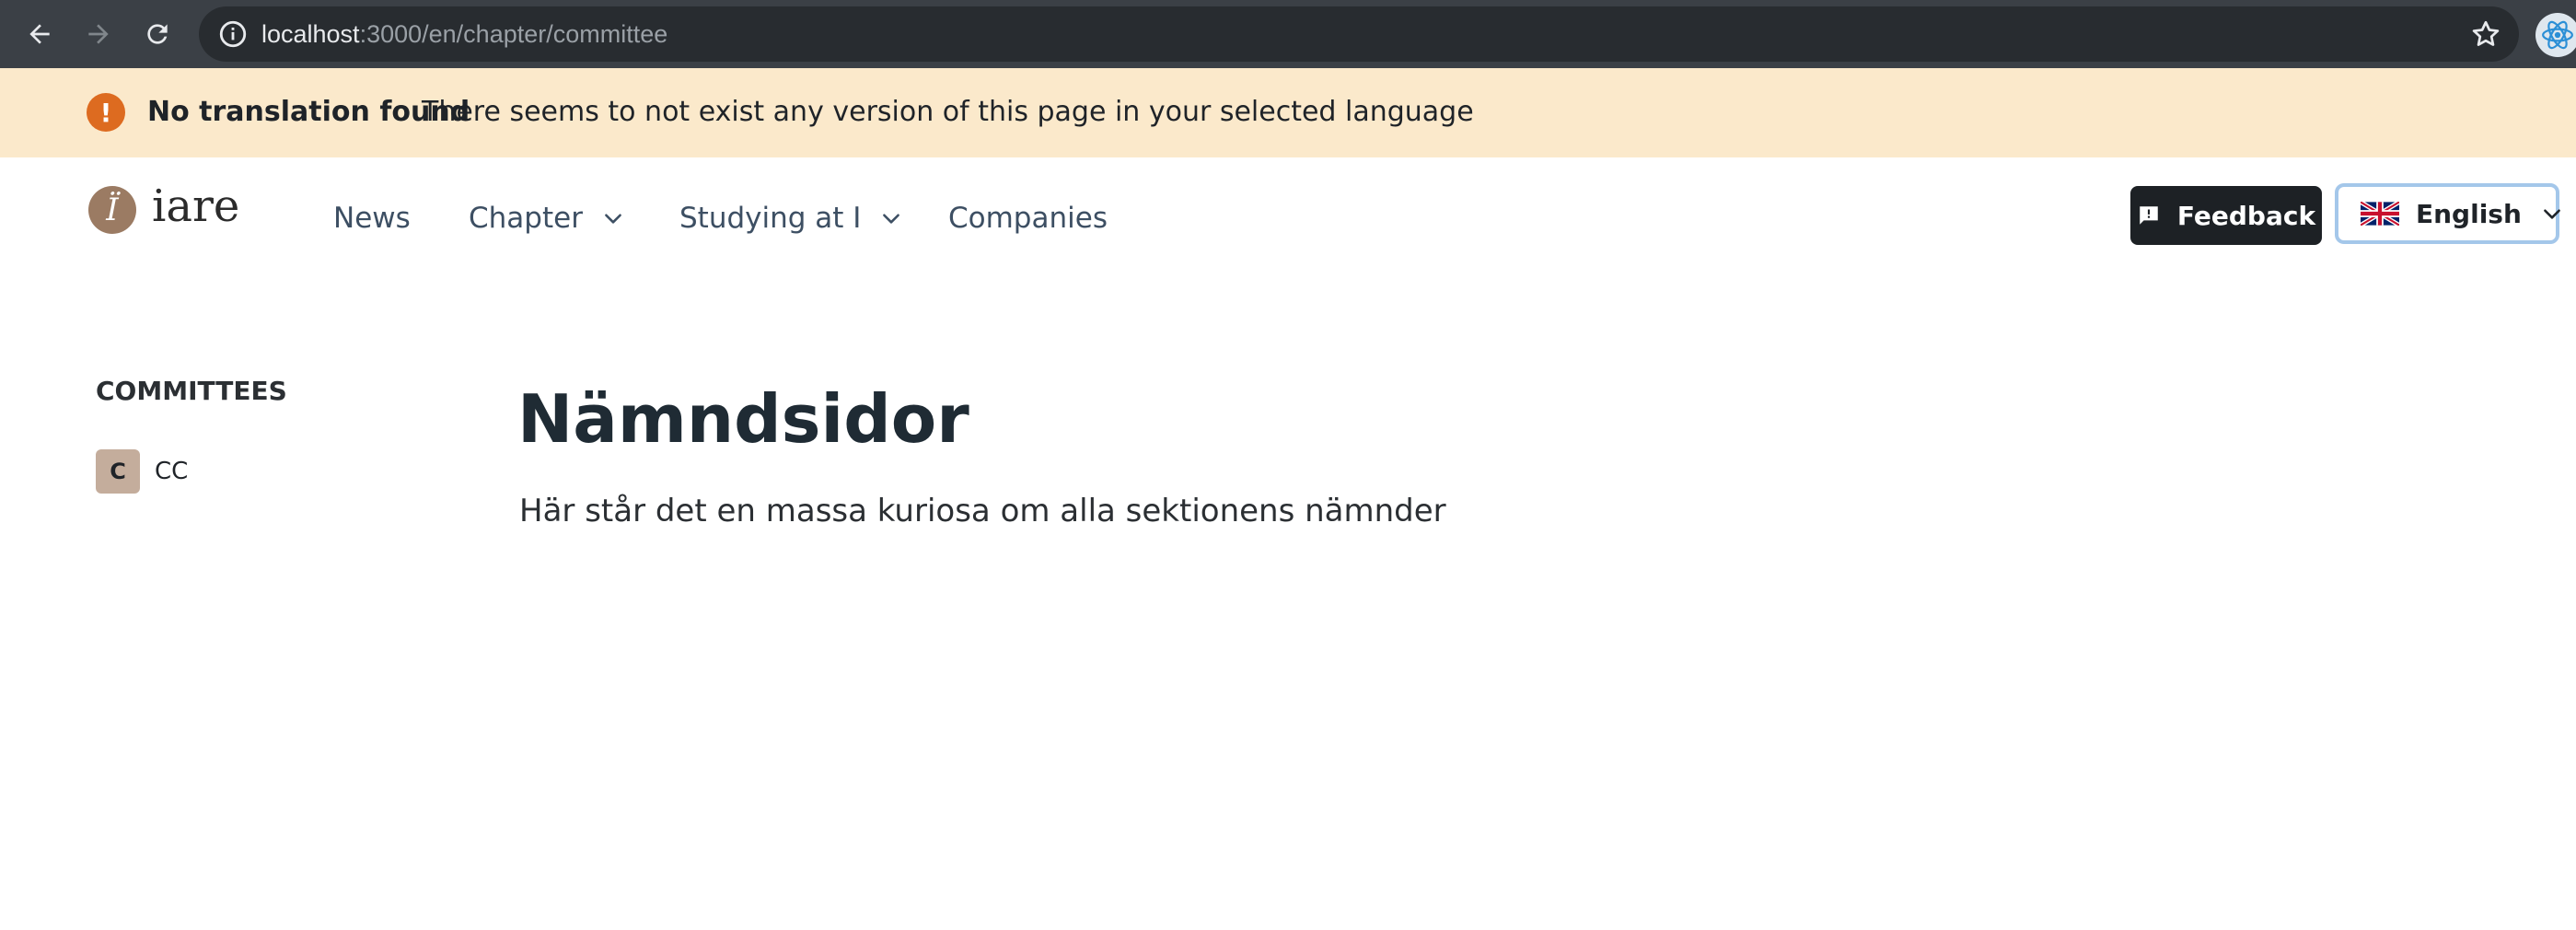 This screenshot has width=2576, height=930. I want to click on nav-news-label: News, so click(372, 218).